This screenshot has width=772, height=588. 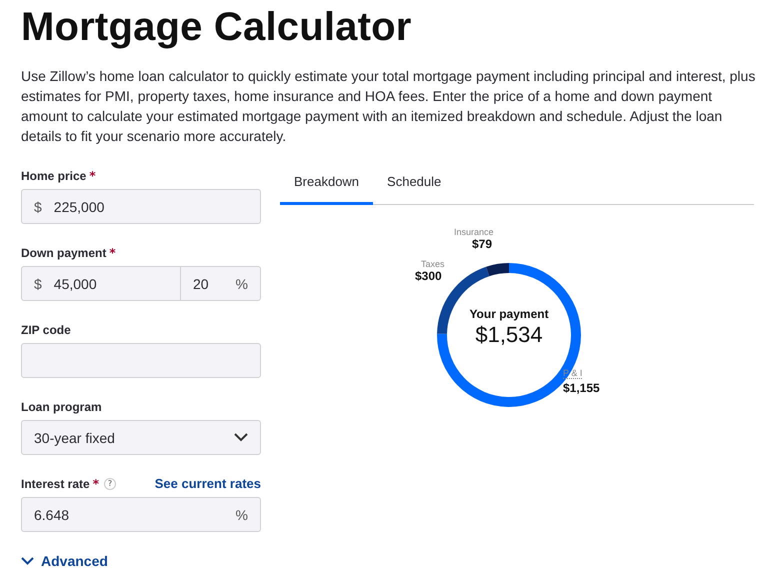 I want to click on field-label: Down payment, so click(x=63, y=253).